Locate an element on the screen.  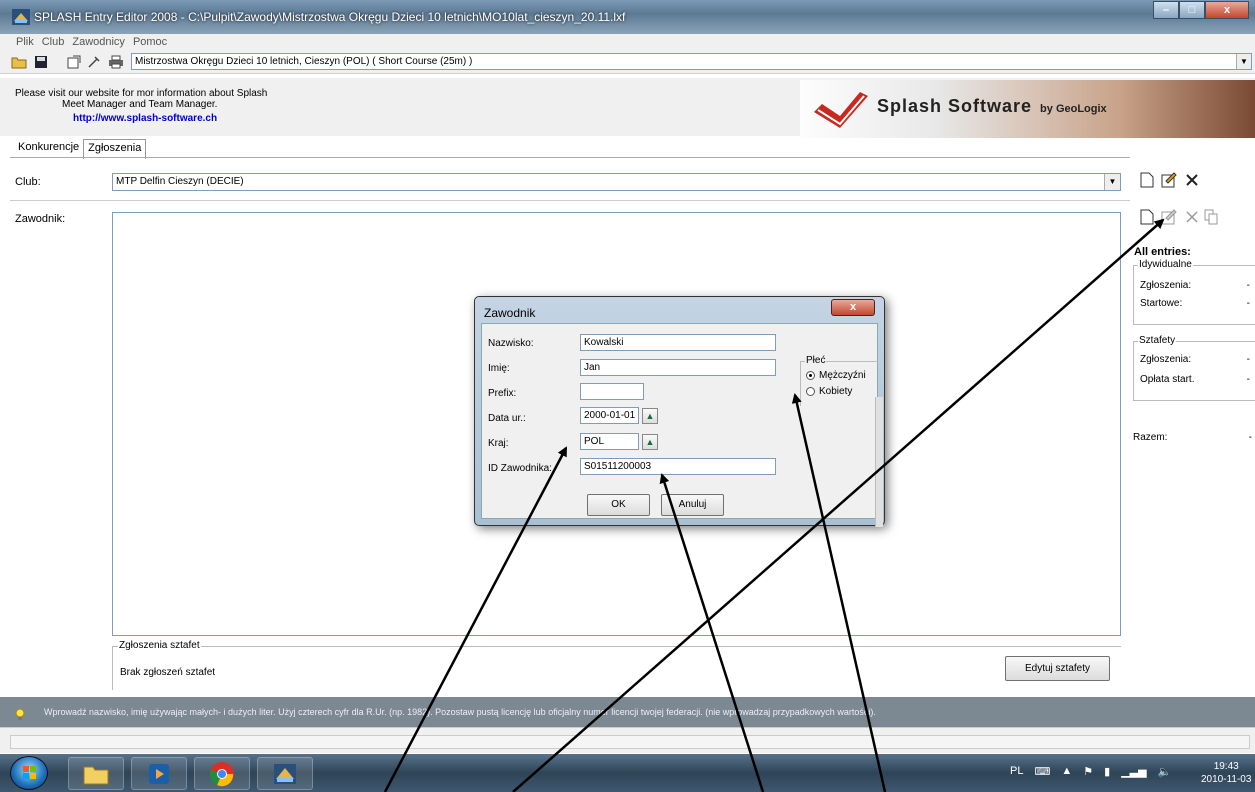
new-athlete-icon is located at coordinates (1147, 217).